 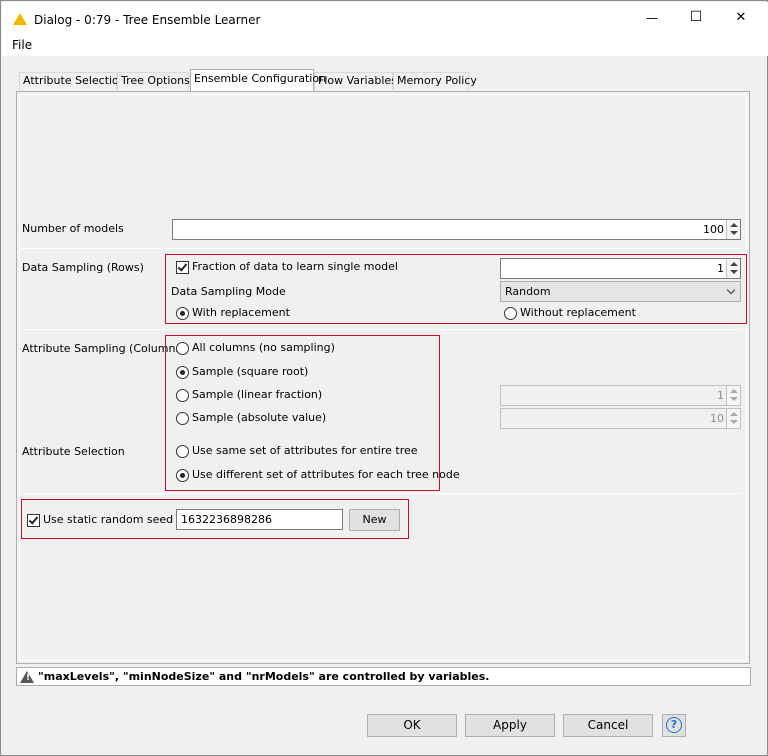 I want to click on help-button: ?, so click(x=674, y=725).